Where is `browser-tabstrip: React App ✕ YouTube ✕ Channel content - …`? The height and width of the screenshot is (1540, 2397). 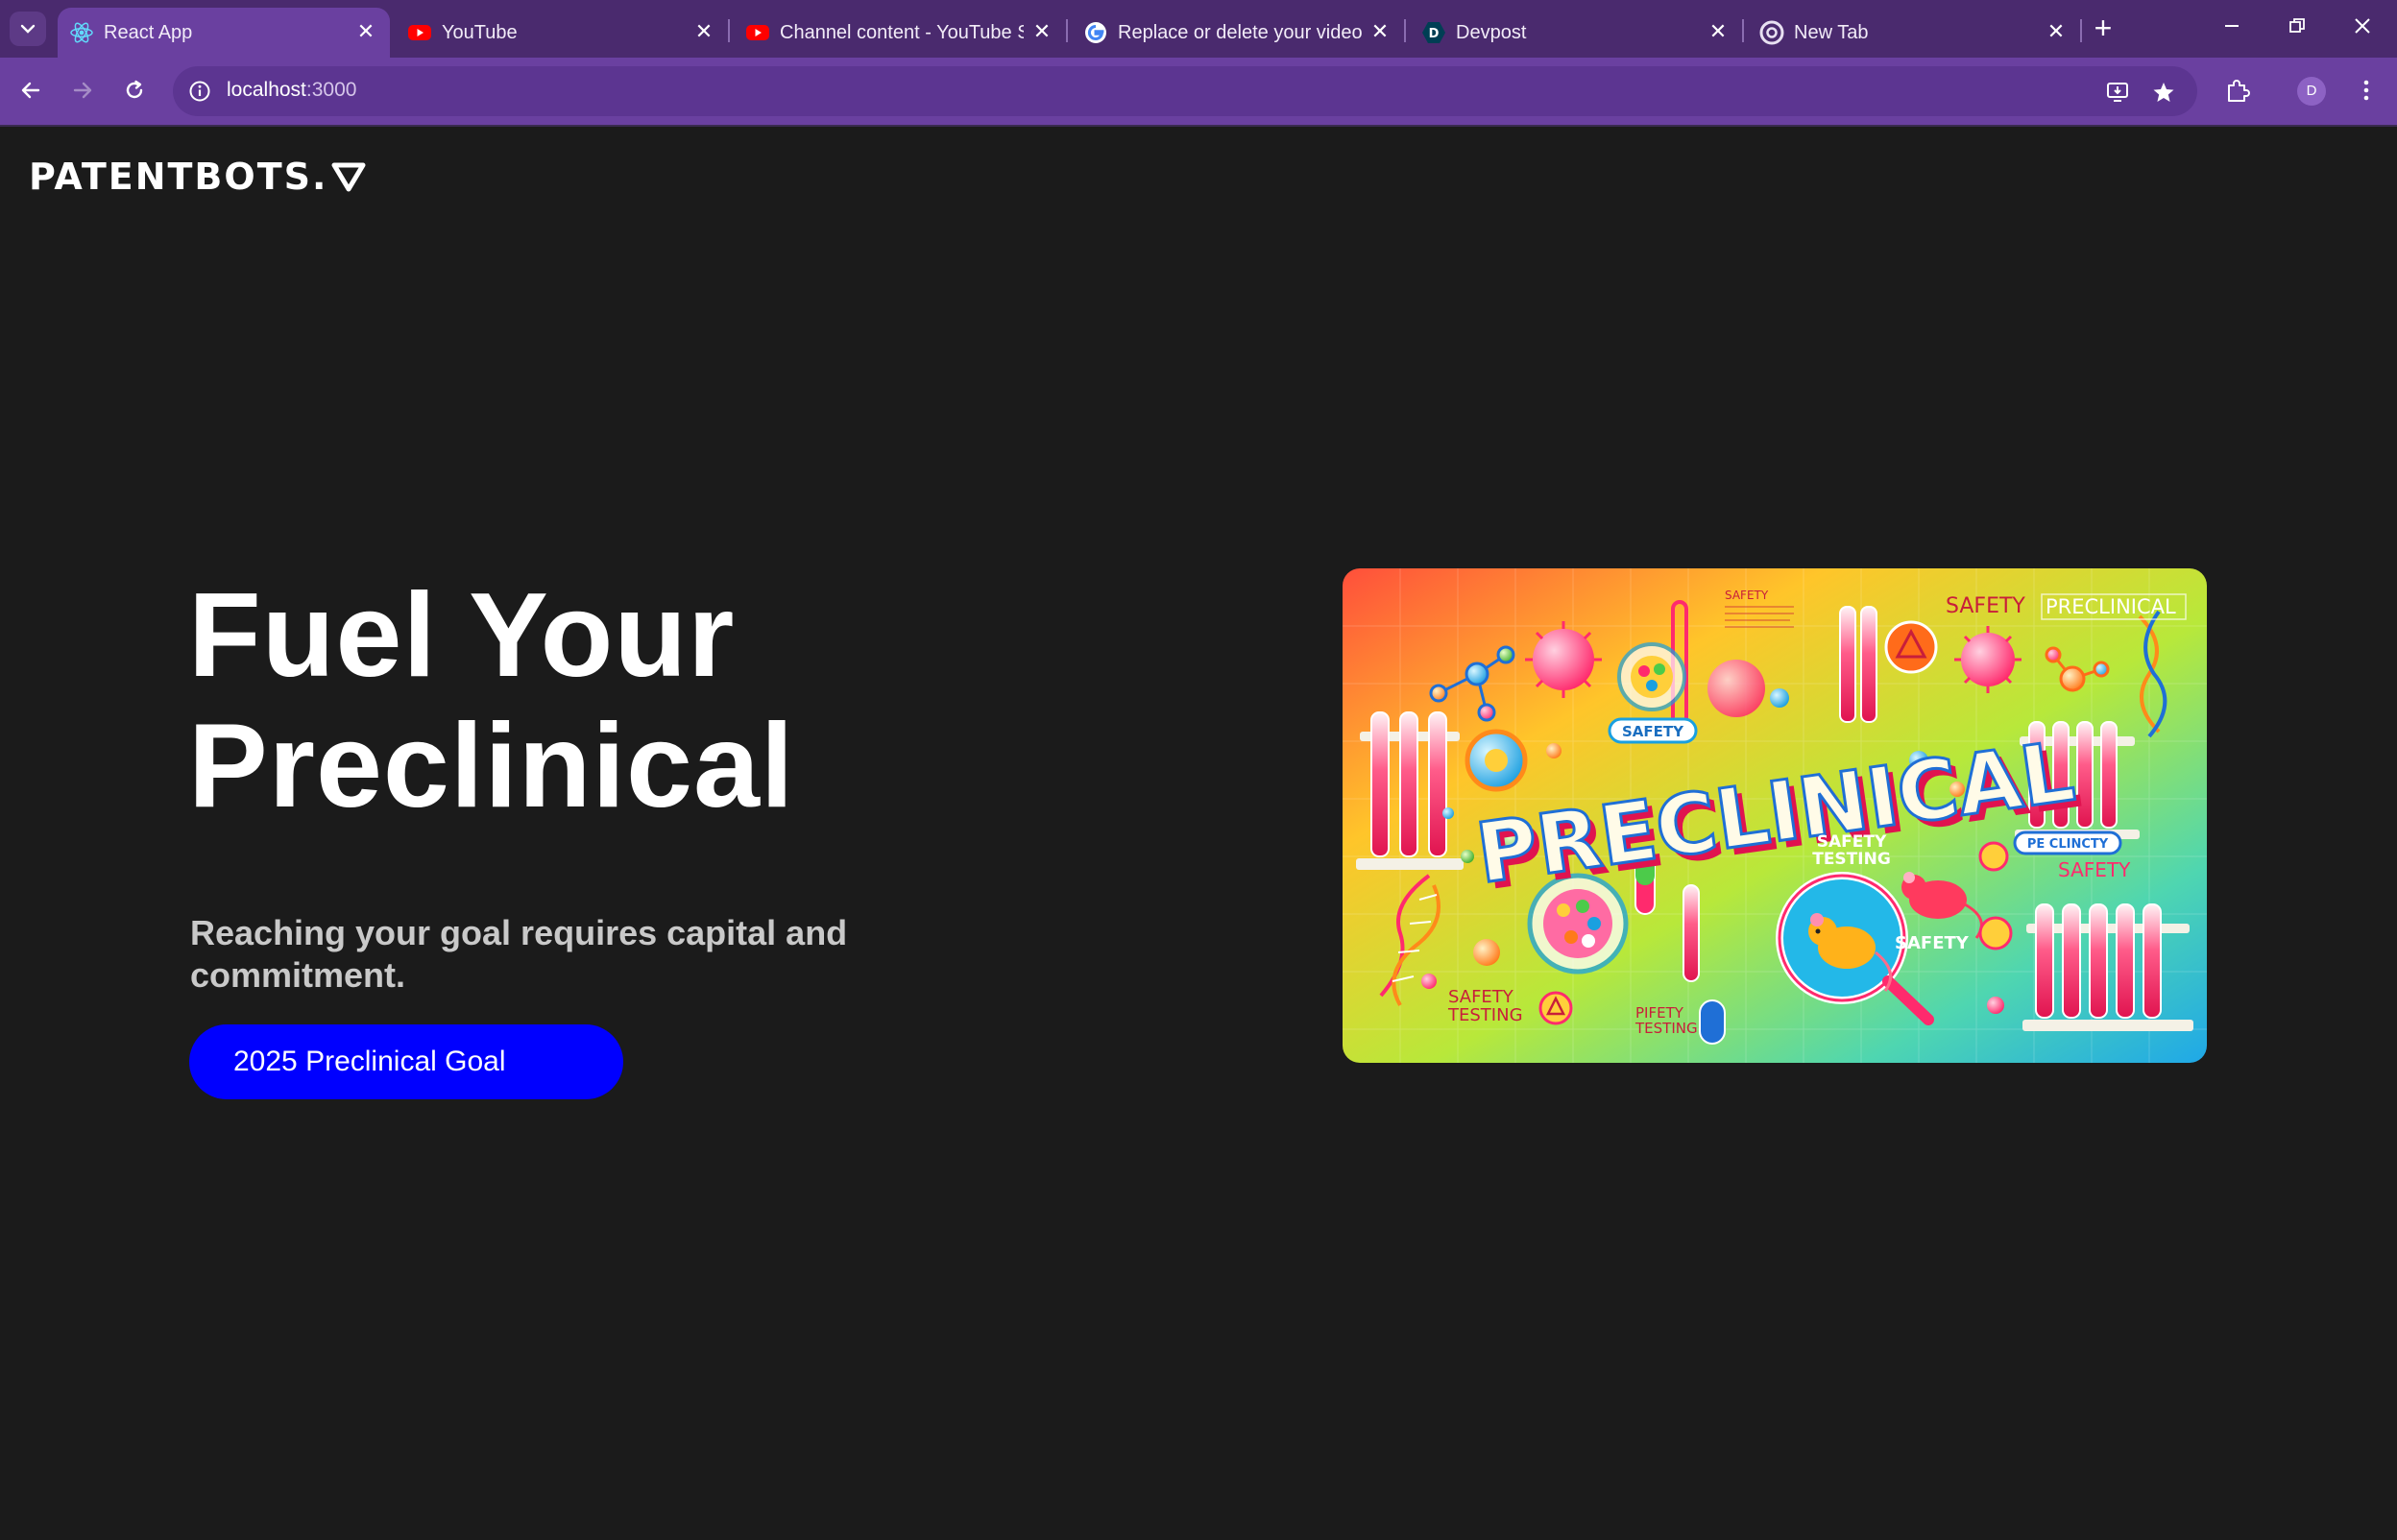 browser-tabstrip: React App ✕ YouTube ✕ Channel content - … is located at coordinates (1198, 29).